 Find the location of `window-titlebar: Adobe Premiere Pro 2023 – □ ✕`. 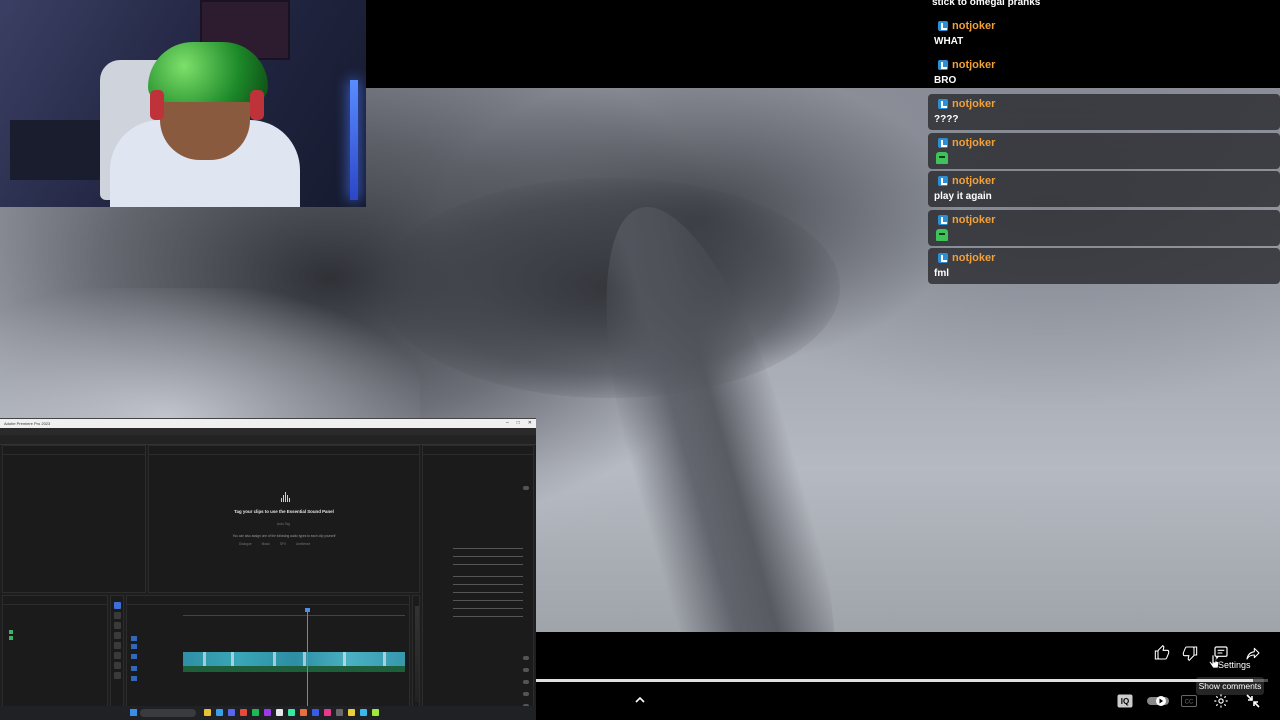

window-titlebar: Adobe Premiere Pro 2023 – □ ✕ is located at coordinates (268, 423).